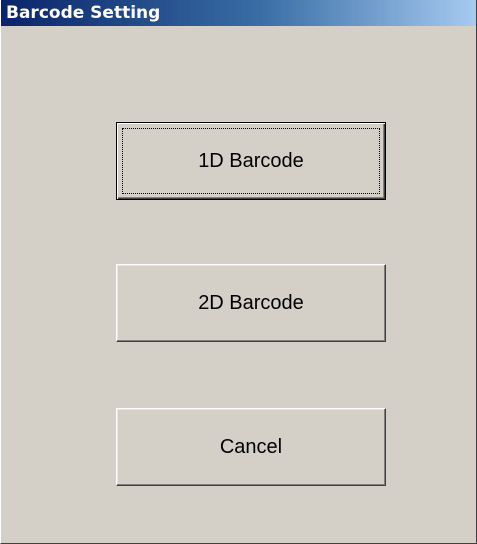 This screenshot has height=544, width=477. I want to click on cancel-label: Cancel, so click(251, 446).